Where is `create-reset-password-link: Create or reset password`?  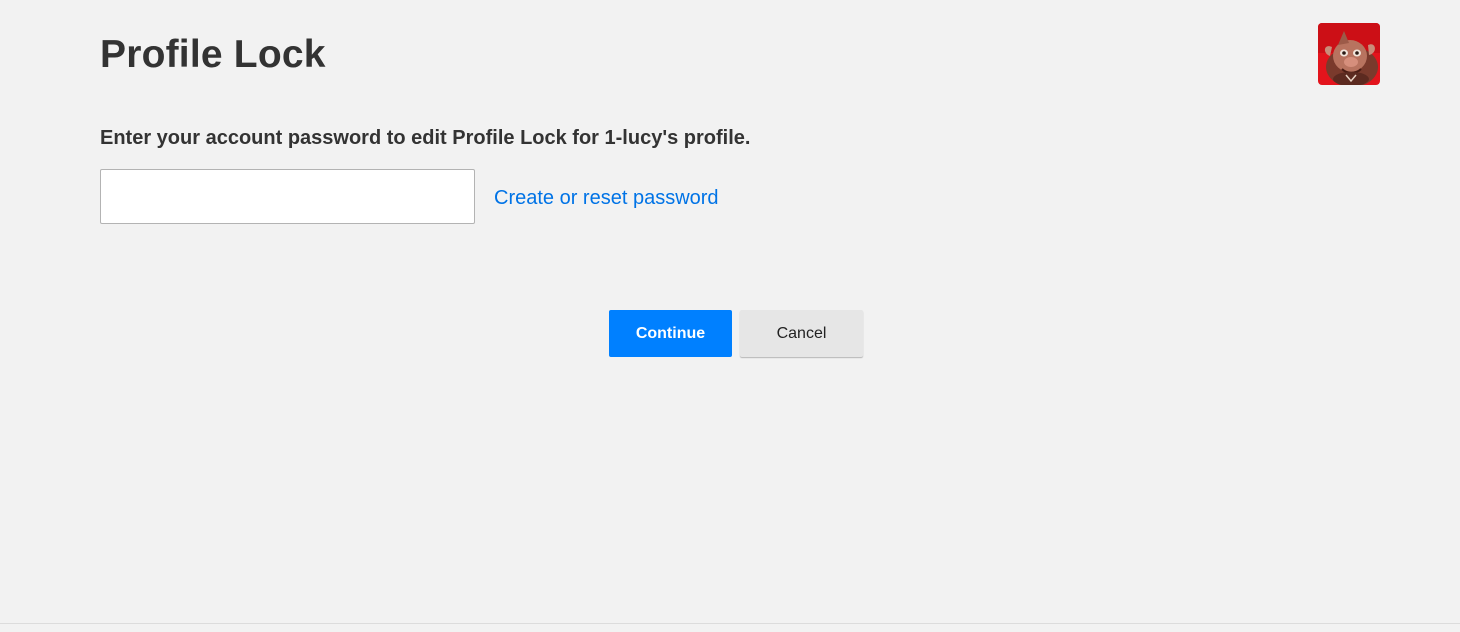
create-reset-password-link: Create or reset password is located at coordinates (606, 198).